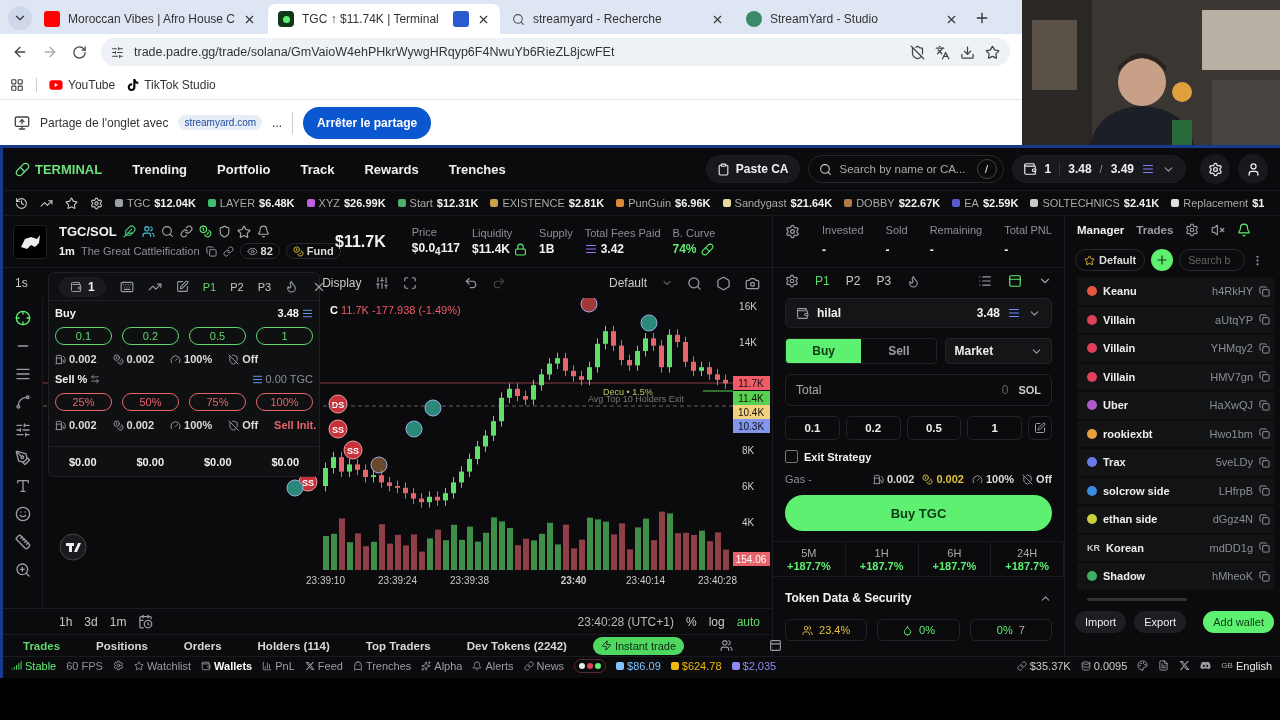  What do you see at coordinates (1212, 260) in the screenshot?
I see `wallet-search-field: Search b` at bounding box center [1212, 260].